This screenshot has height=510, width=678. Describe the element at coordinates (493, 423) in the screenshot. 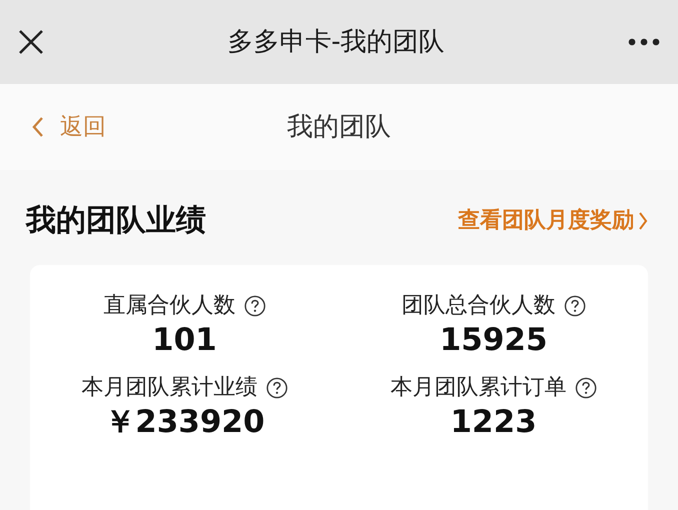

I see `stat-value: 1223` at that location.